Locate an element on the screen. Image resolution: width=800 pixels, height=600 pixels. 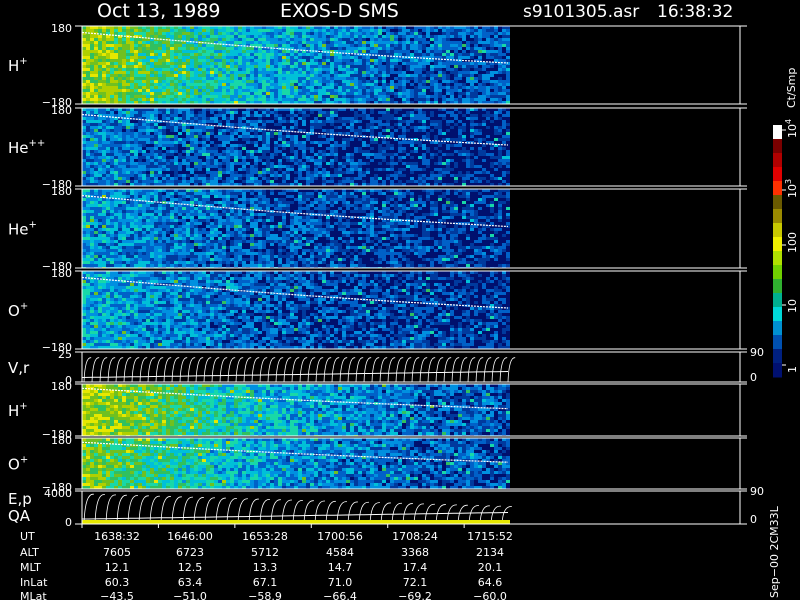
panel-ep-ytick-top: 4000 is located at coordinates (58, 493).